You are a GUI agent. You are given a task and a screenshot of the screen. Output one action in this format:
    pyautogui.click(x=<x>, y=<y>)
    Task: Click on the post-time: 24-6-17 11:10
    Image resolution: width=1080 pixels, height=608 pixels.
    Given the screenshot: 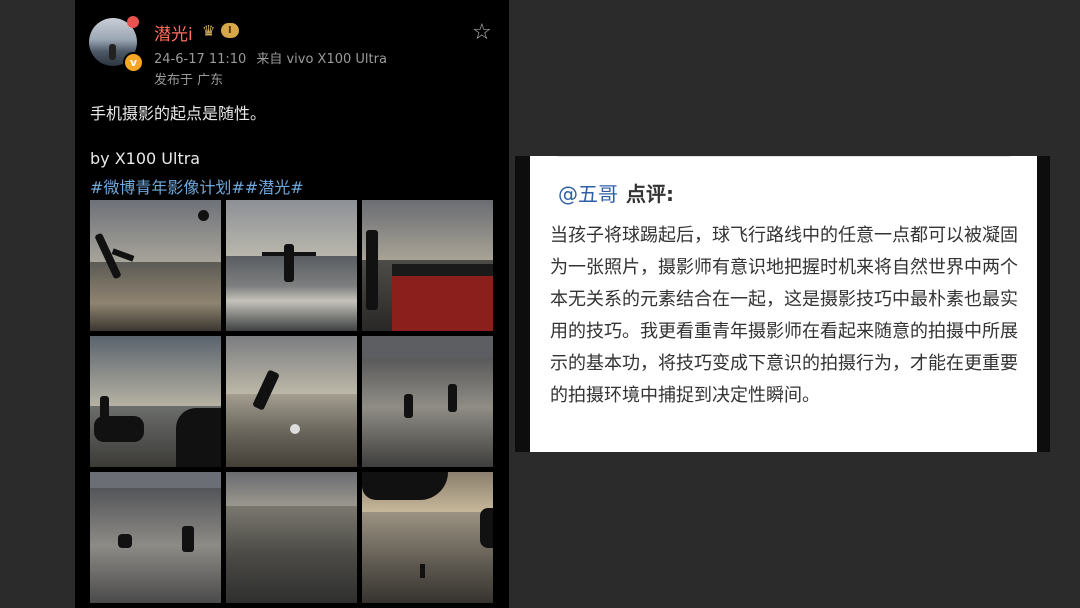 What is the action you would take?
    pyautogui.click(x=200, y=59)
    